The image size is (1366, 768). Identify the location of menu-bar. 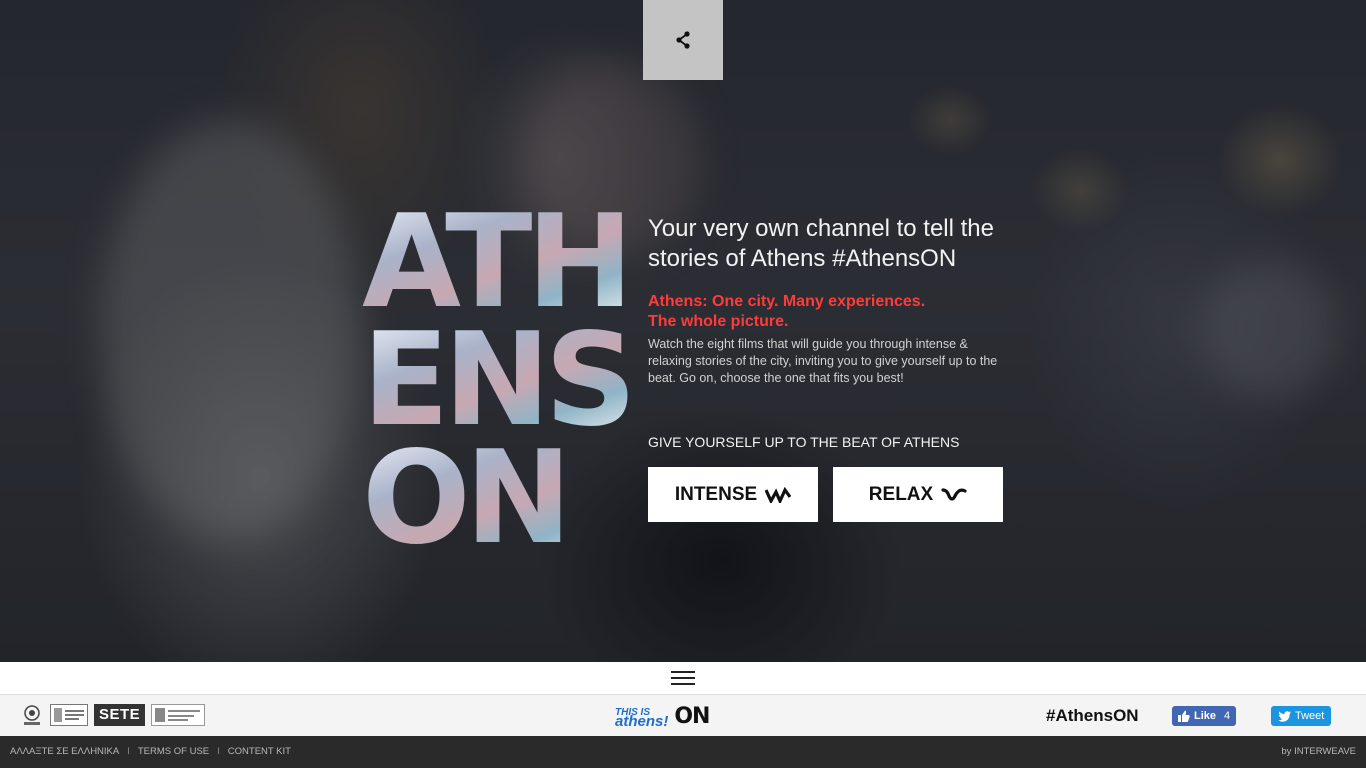
(683, 678).